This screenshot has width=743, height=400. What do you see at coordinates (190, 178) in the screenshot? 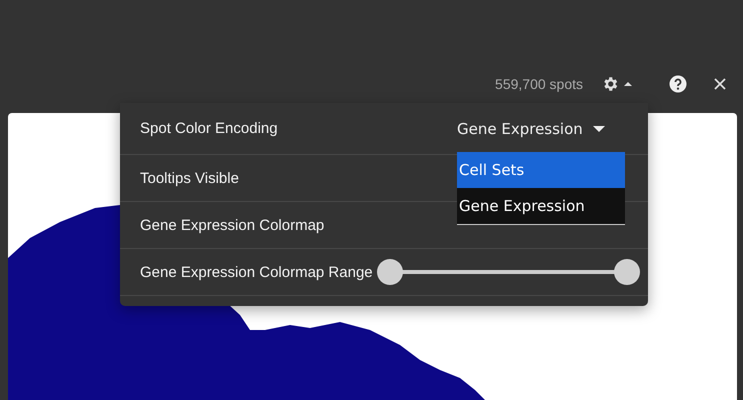
I see `setting-label: Tooltips Visible` at bounding box center [190, 178].